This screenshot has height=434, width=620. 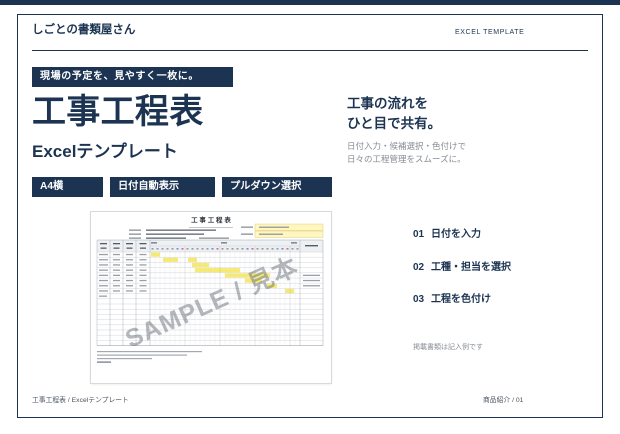 I want to click on description-line: 日付入力・候補選択・色付けで, so click(x=407, y=146).